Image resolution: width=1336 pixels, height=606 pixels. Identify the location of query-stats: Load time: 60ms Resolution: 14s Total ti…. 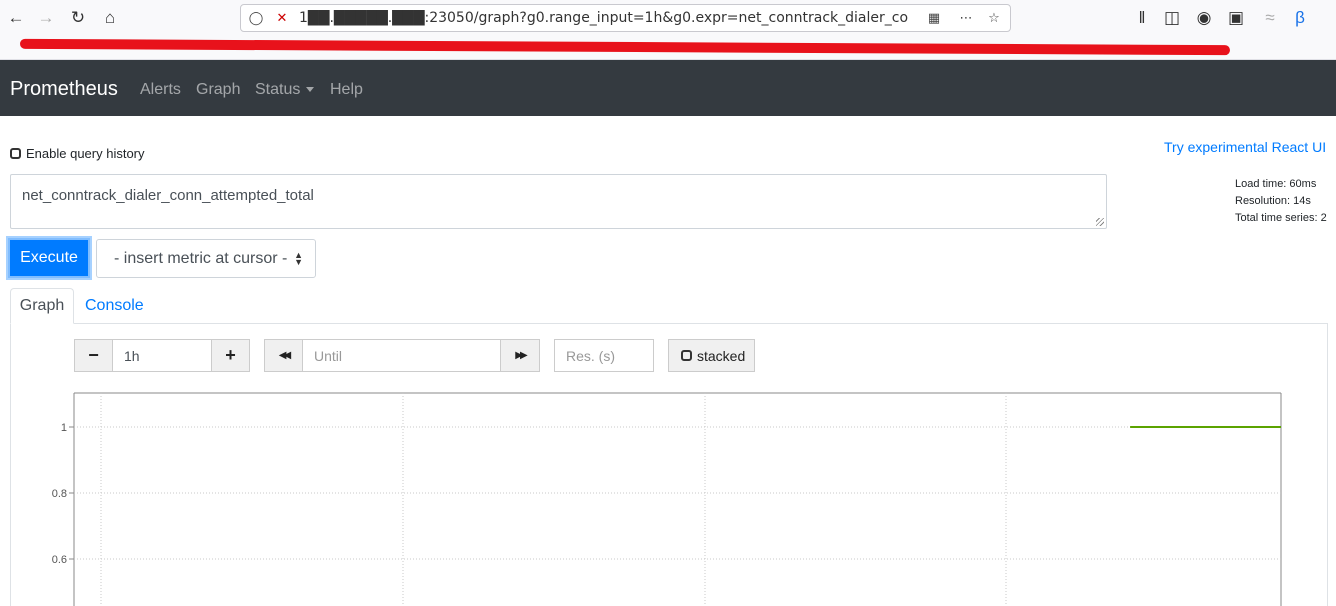
(1281, 201).